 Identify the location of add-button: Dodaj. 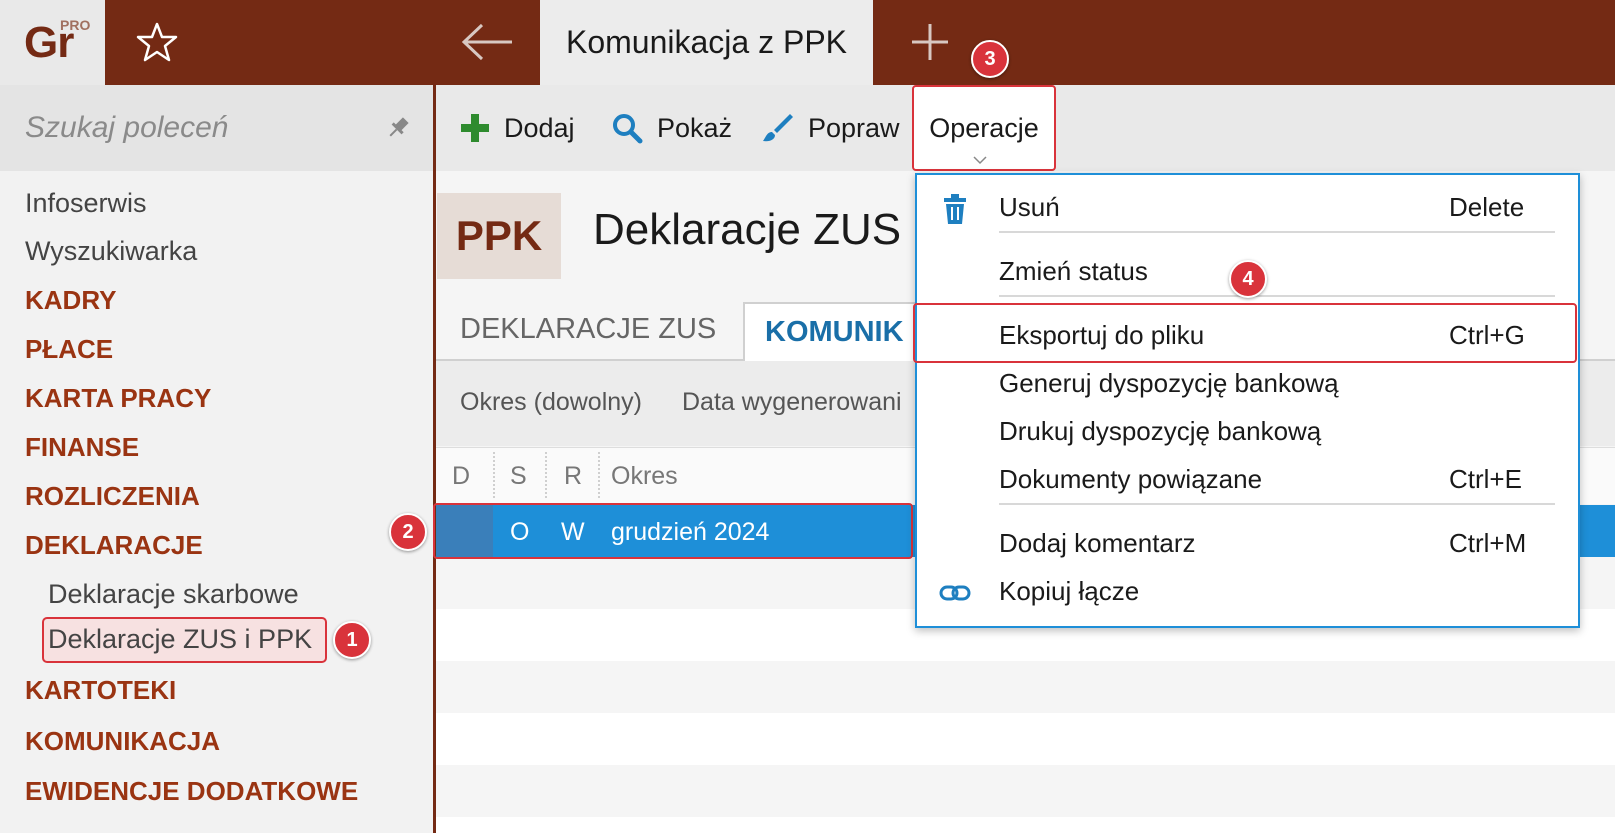
(517, 128).